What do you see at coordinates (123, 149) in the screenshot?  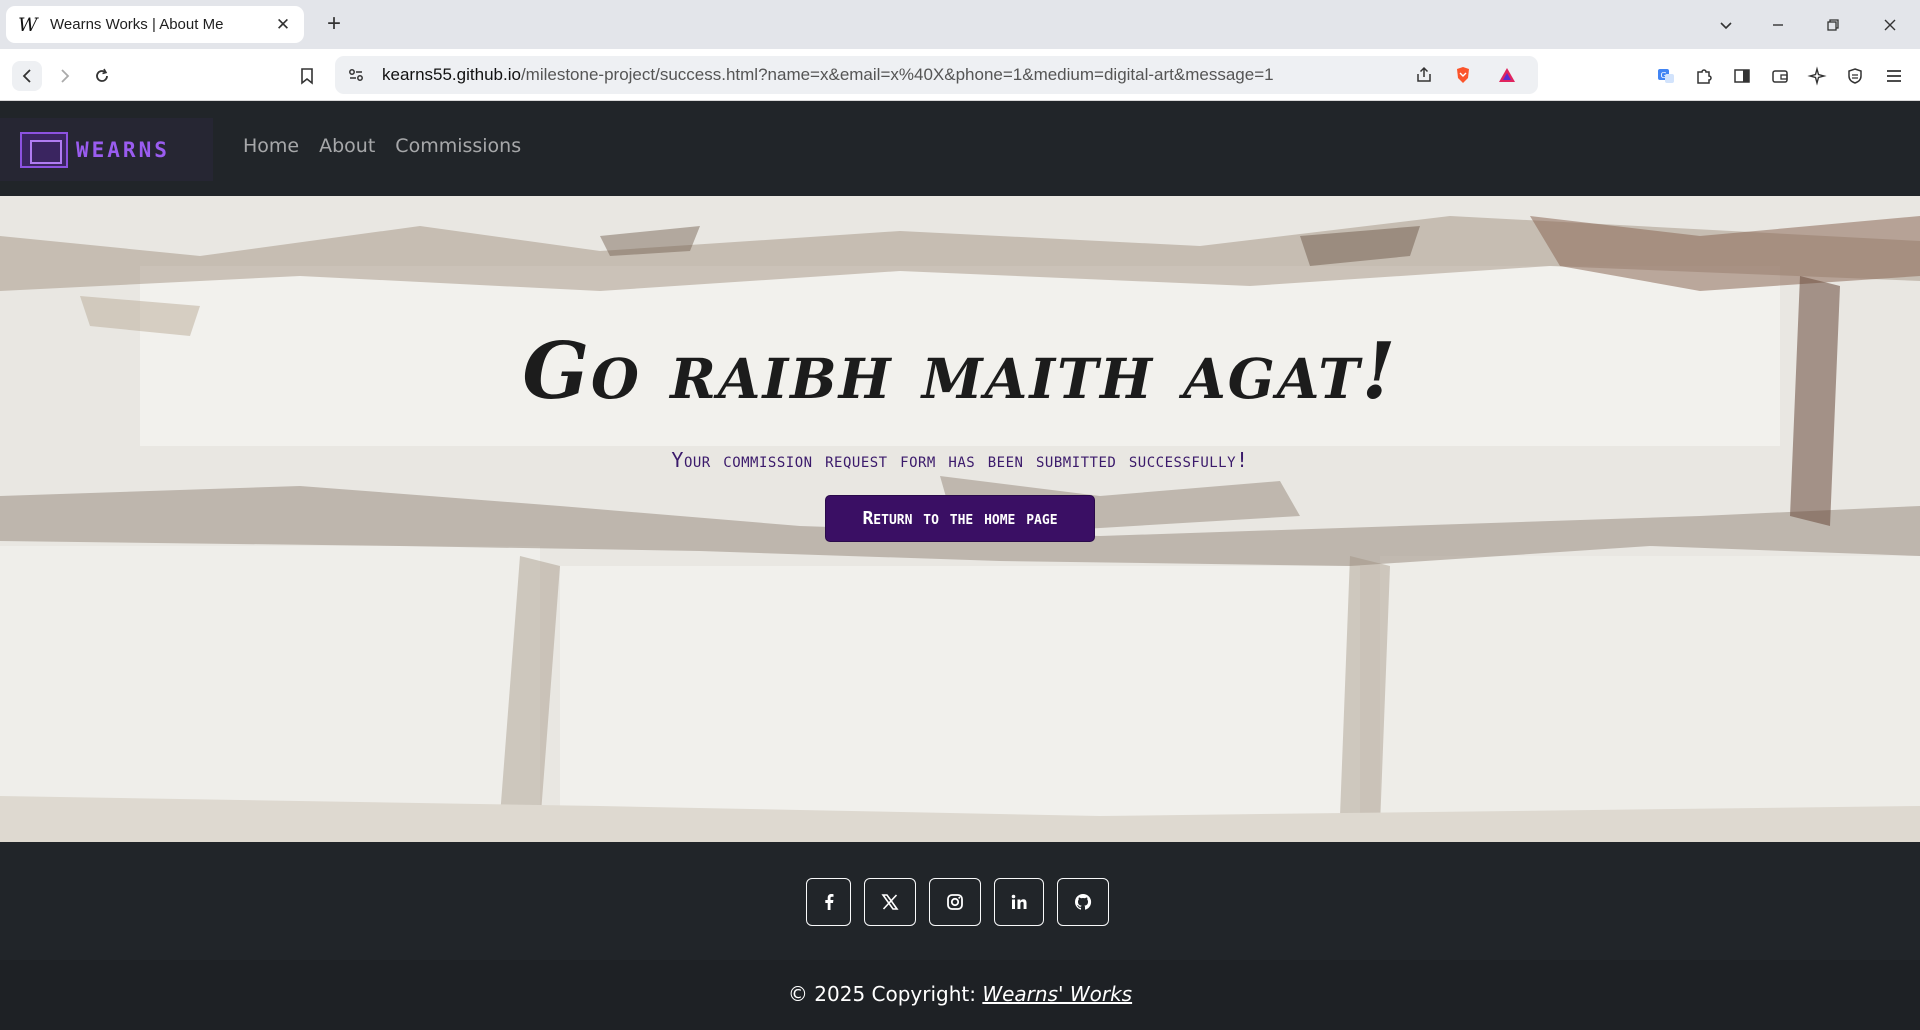 I see `brand-text: WEARNS` at bounding box center [123, 149].